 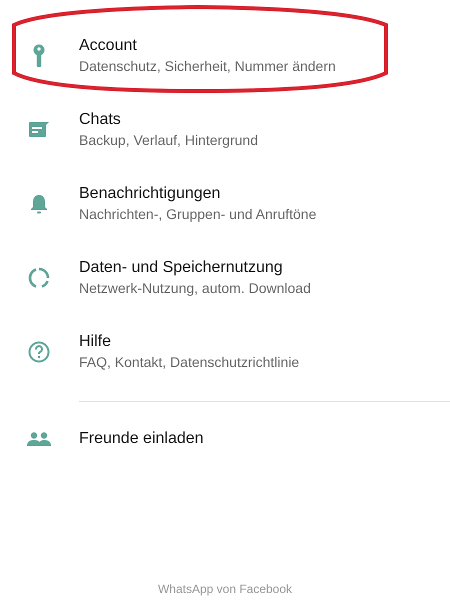 I want to click on people-icon, so click(x=38, y=439).